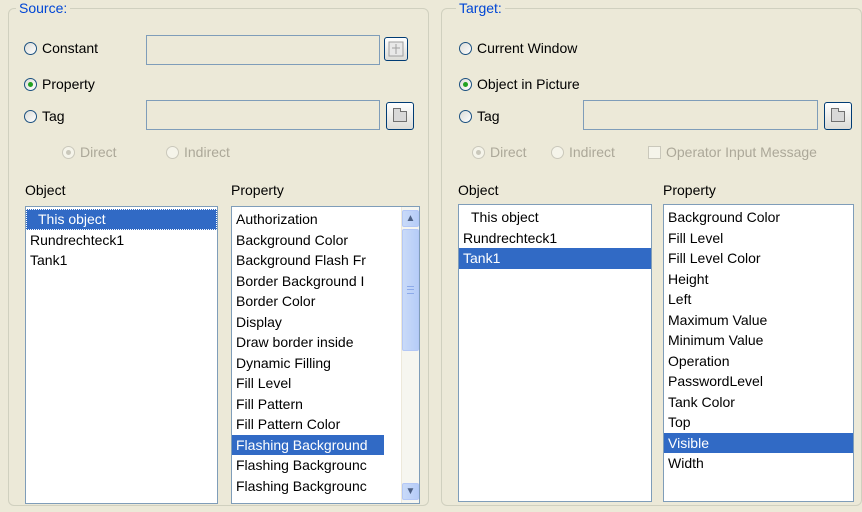  I want to click on target-radio-current-window: Current Window, so click(518, 48).